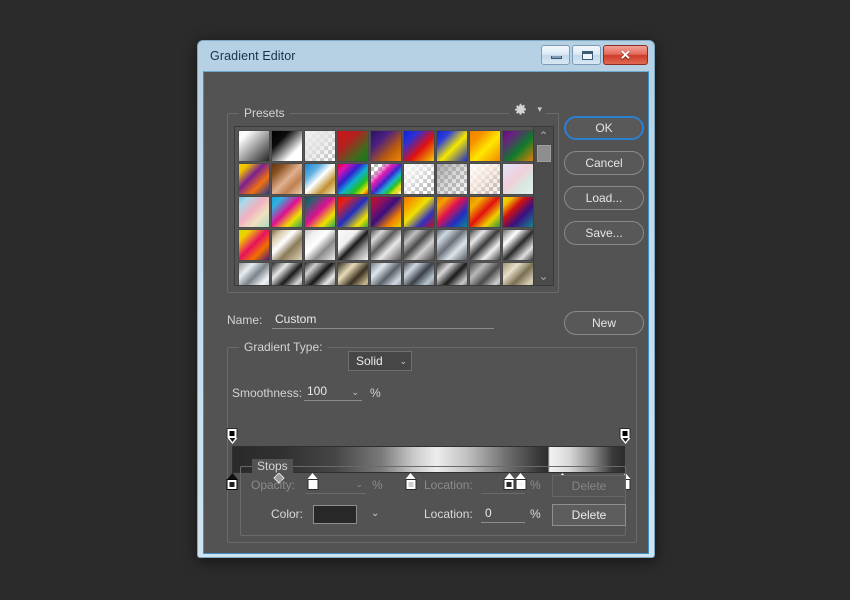 This screenshot has height=600, width=850. Describe the element at coordinates (380, 361) in the screenshot. I see `gradient-type-select: Solid ⌄` at that location.